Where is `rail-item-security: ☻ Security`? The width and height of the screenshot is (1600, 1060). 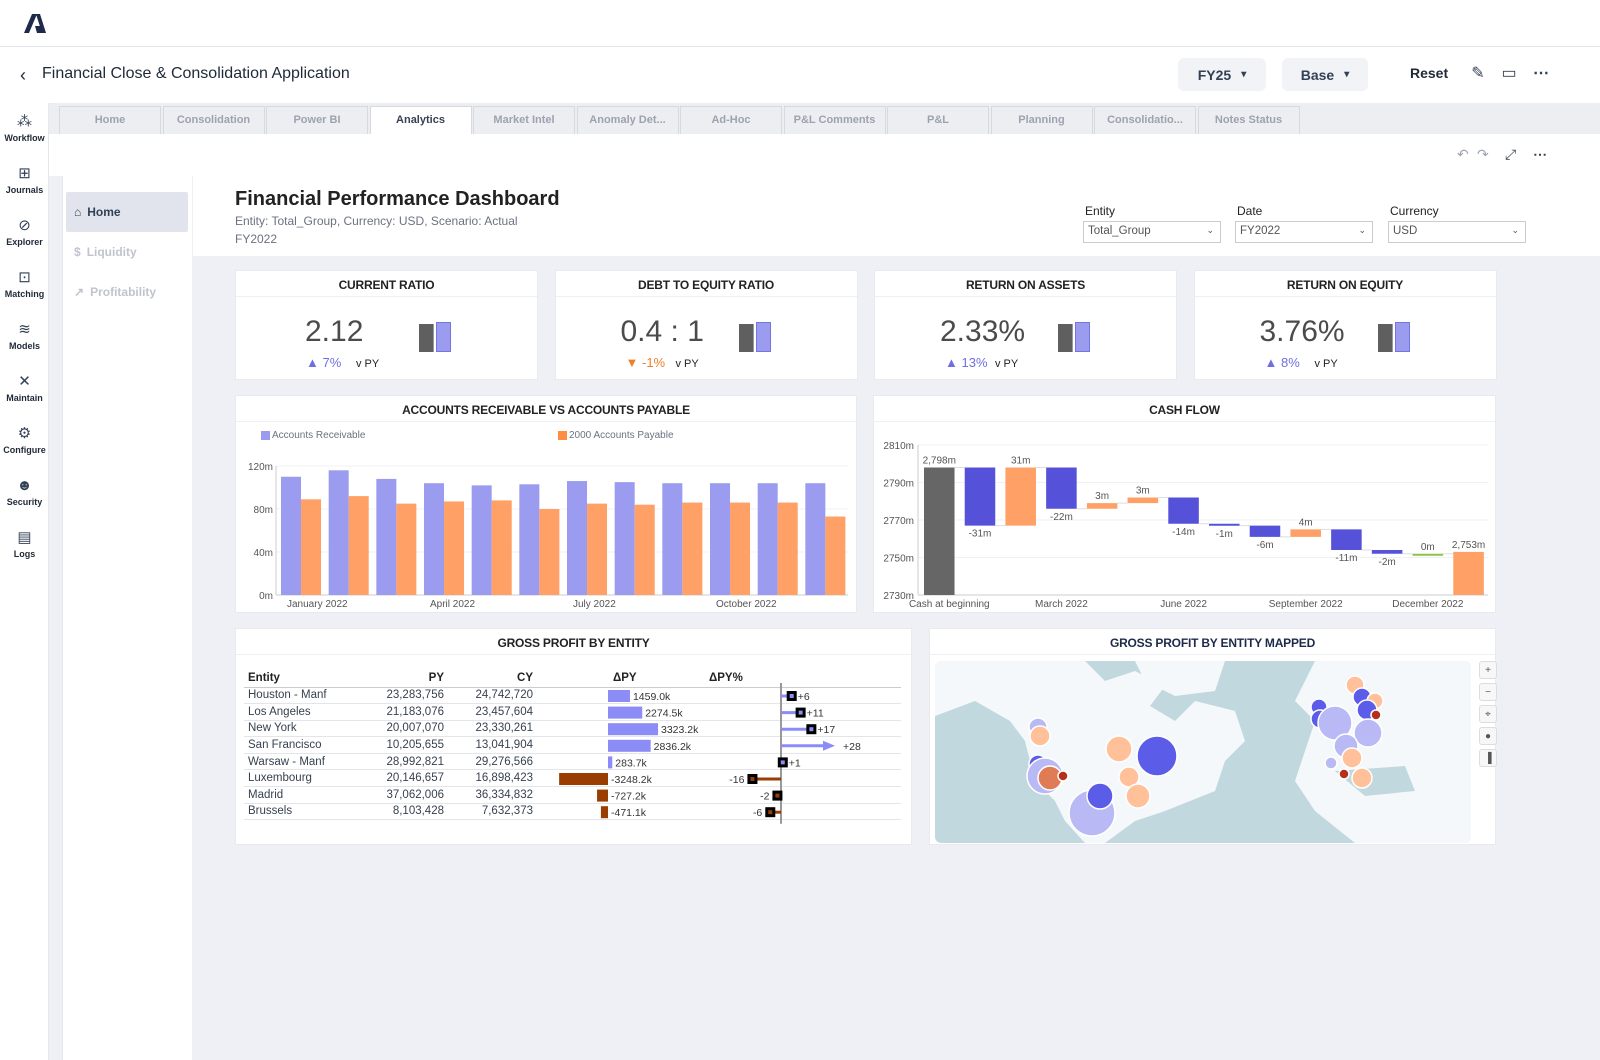 rail-item-security: ☻ Security is located at coordinates (24, 492).